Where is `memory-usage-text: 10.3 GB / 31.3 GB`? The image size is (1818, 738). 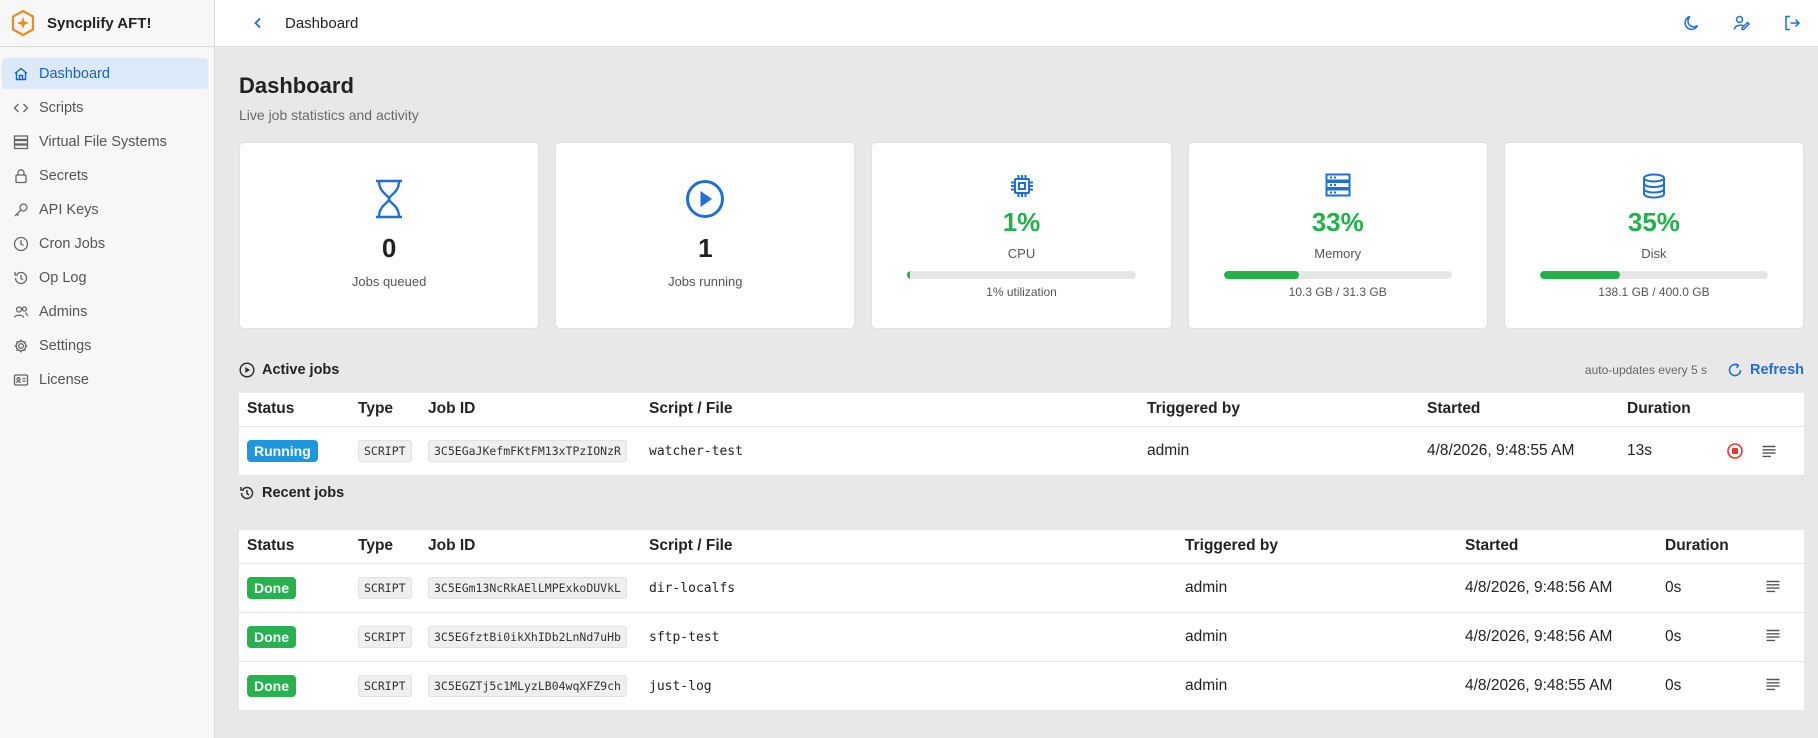 memory-usage-text: 10.3 GB / 31.3 GB is located at coordinates (1337, 292).